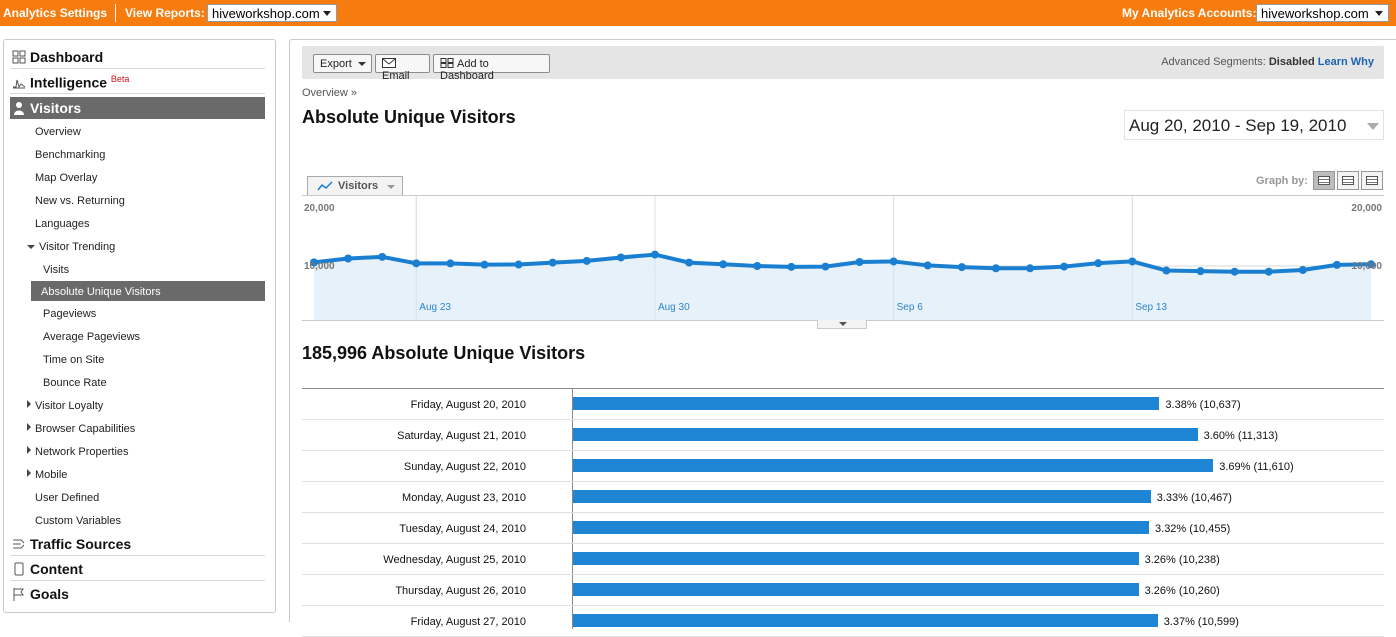  I want to click on sidebar-item-time-on-site: Time on Site, so click(73, 360).